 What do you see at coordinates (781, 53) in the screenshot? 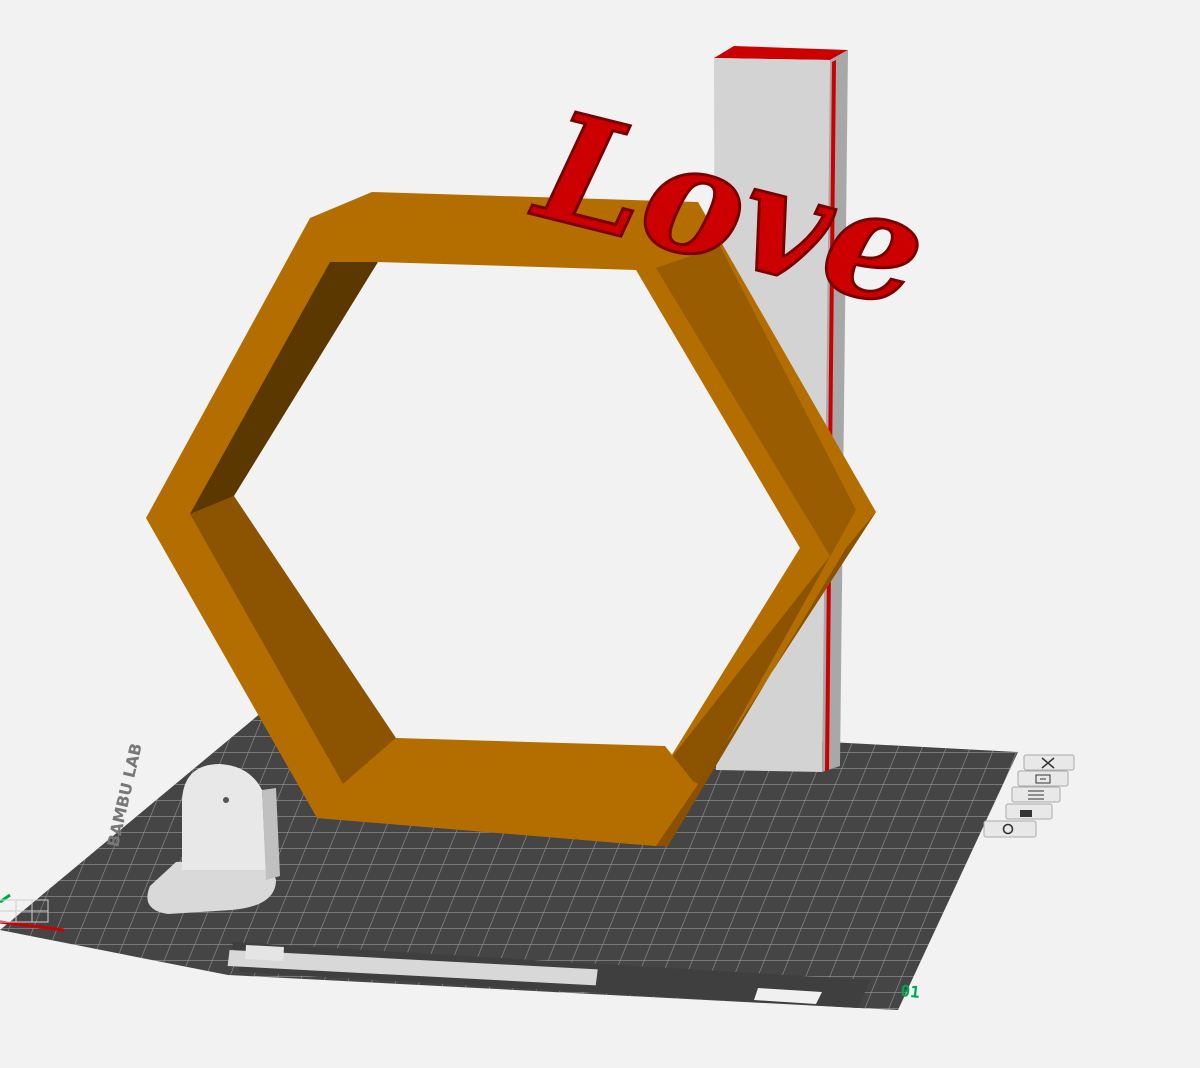
I see `pillar-top` at bounding box center [781, 53].